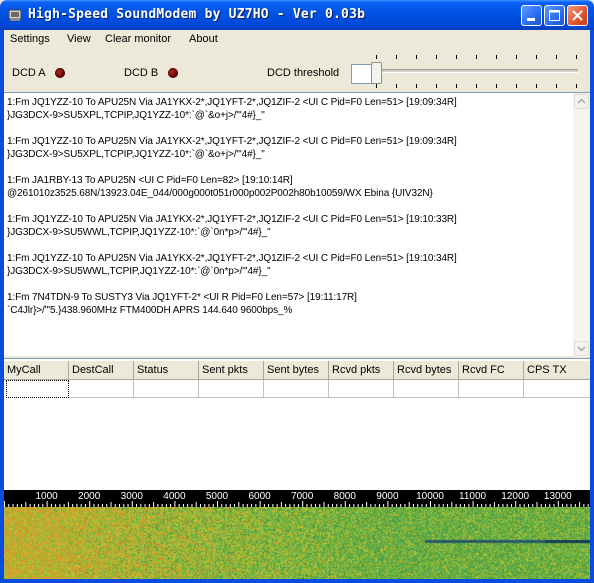 This screenshot has height=583, width=594. Describe the element at coordinates (15, 15) in the screenshot. I see `app-icon` at that location.